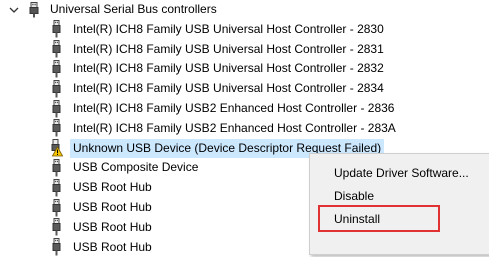 The height and width of the screenshot is (257, 489). What do you see at coordinates (133, 9) in the screenshot?
I see `category-label: Universal Serial Bus controllers` at bounding box center [133, 9].